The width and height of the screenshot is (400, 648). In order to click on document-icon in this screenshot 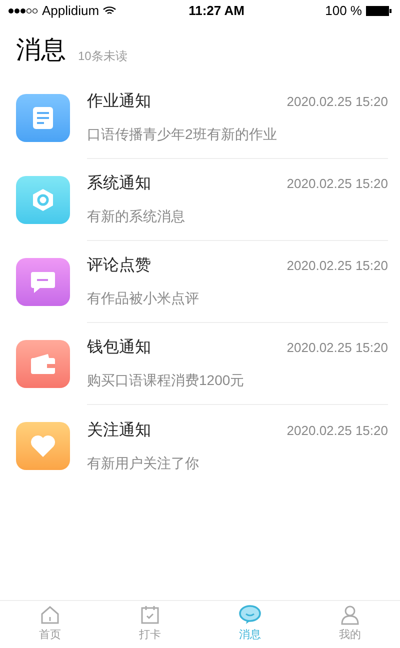, I will do `click(43, 118)`.